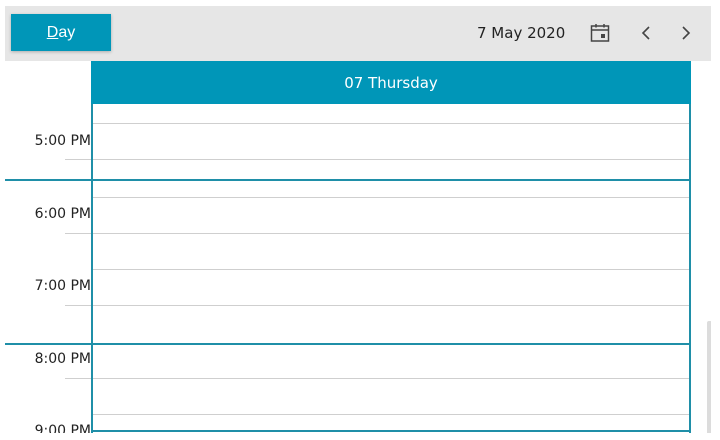 The width and height of the screenshot is (720, 440). Describe the element at coordinates (67, 32) in the screenshot. I see `view-button-label: ay` at that location.